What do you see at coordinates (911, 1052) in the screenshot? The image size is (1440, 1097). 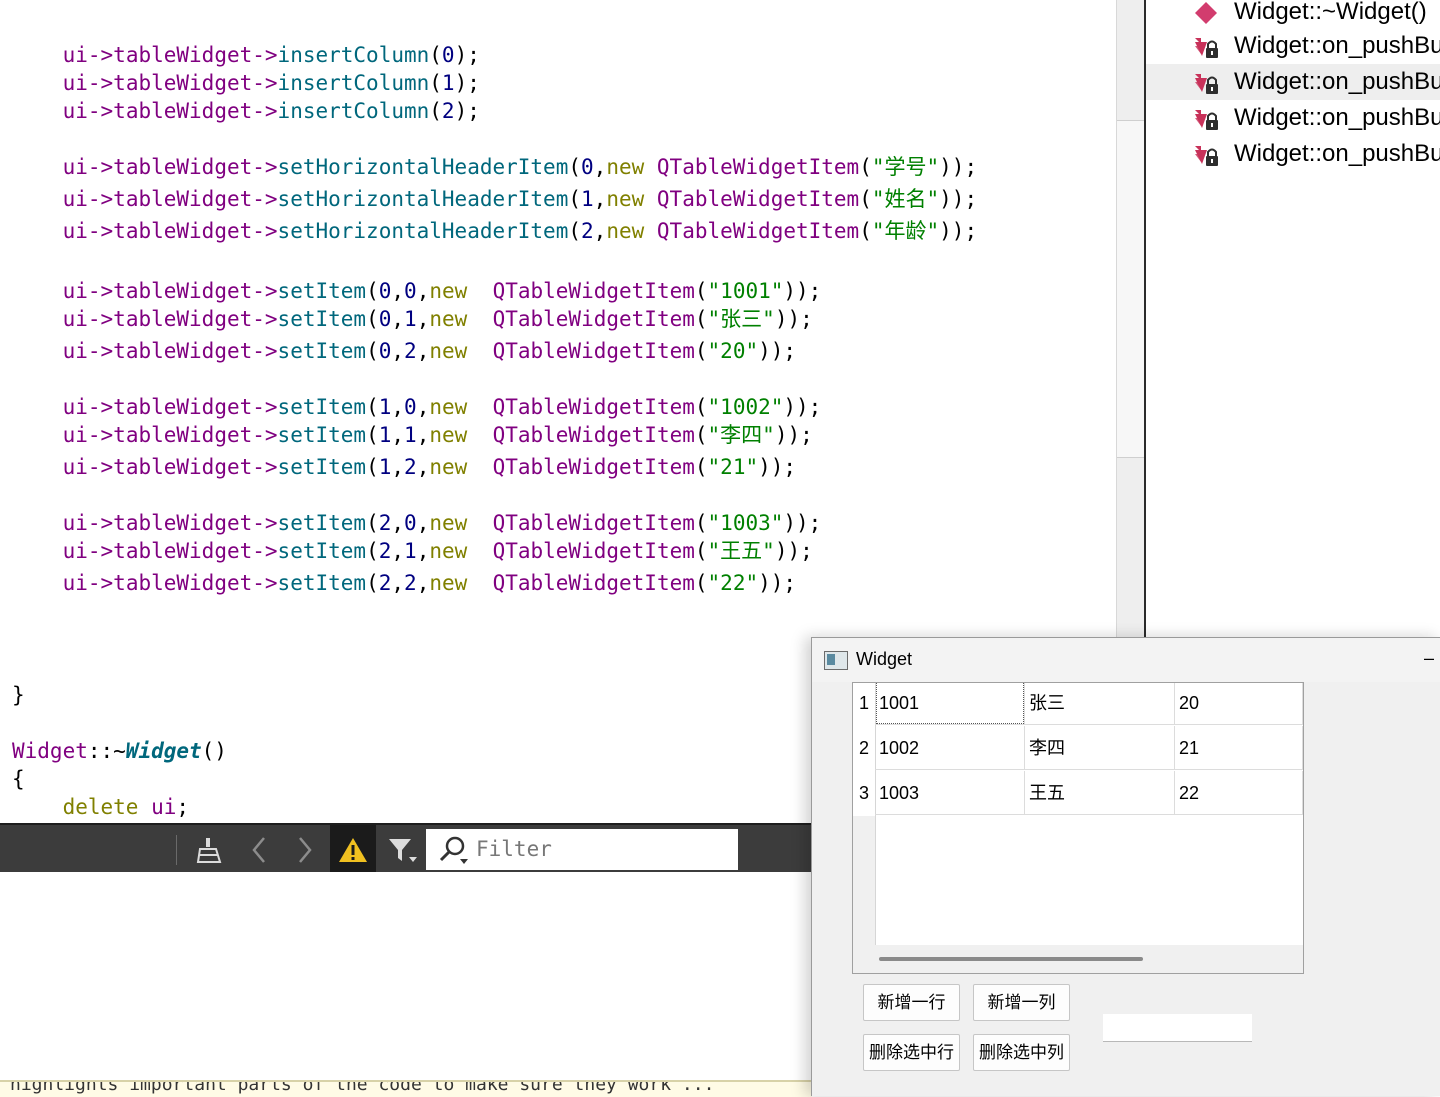 I see `delete-selected-row-button: 删除选中行` at bounding box center [911, 1052].